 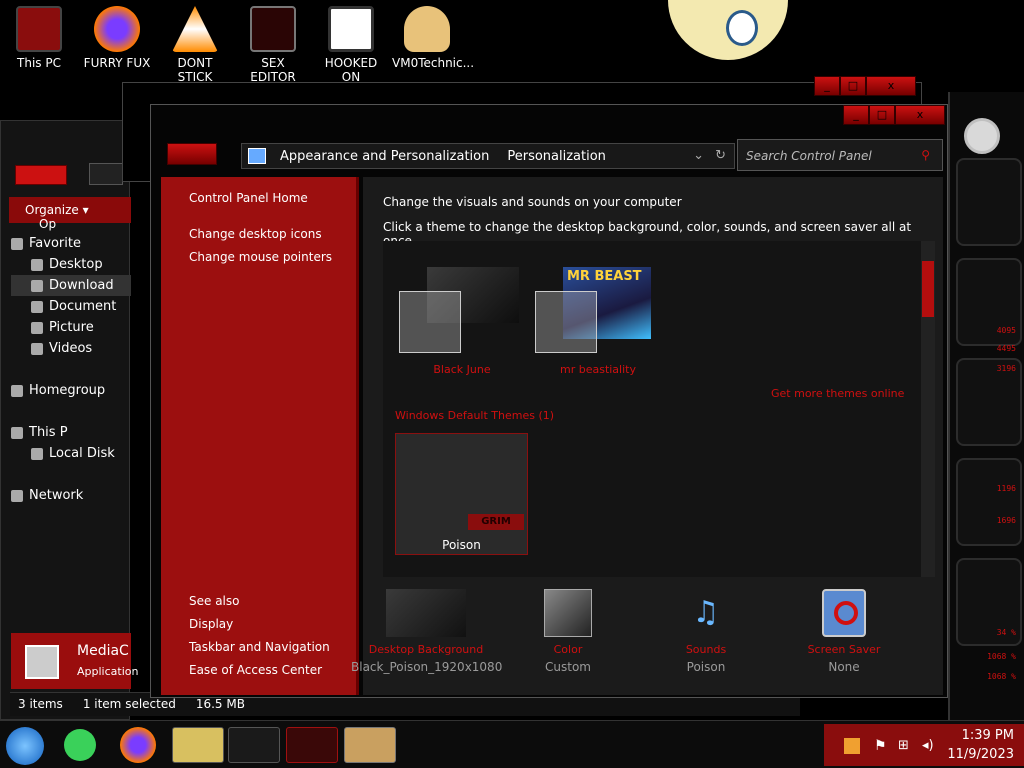 I want to click on tree-item-documents: Document, so click(x=71, y=306).